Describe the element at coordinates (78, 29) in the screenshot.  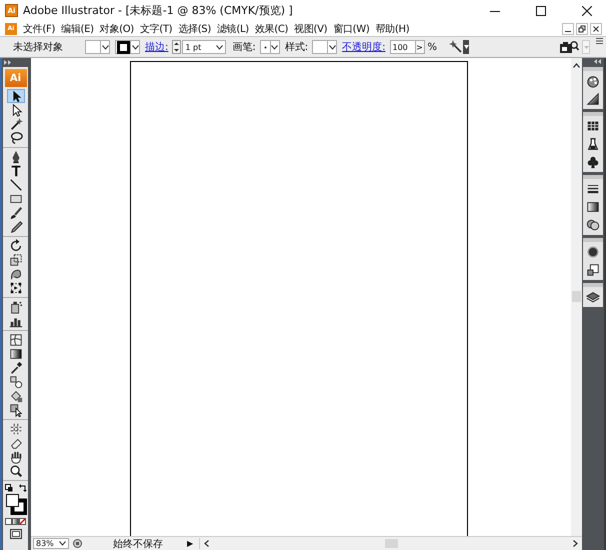
I see `menu-item: 编辑(E)` at that location.